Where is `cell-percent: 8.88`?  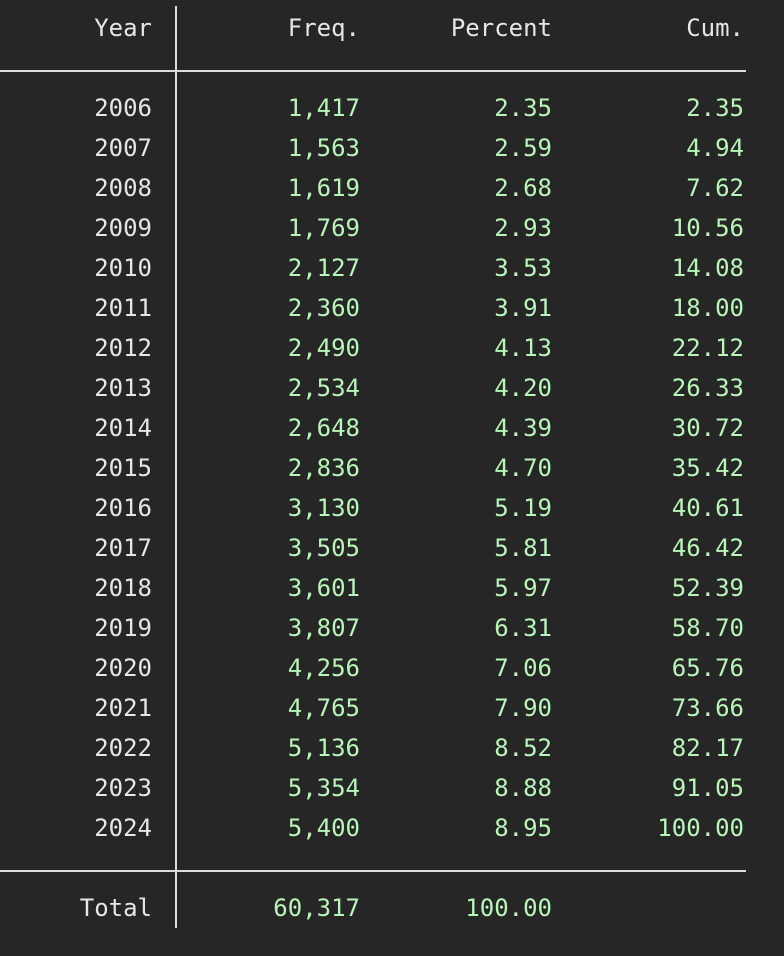 cell-percent: 8.88 is located at coordinates (523, 788).